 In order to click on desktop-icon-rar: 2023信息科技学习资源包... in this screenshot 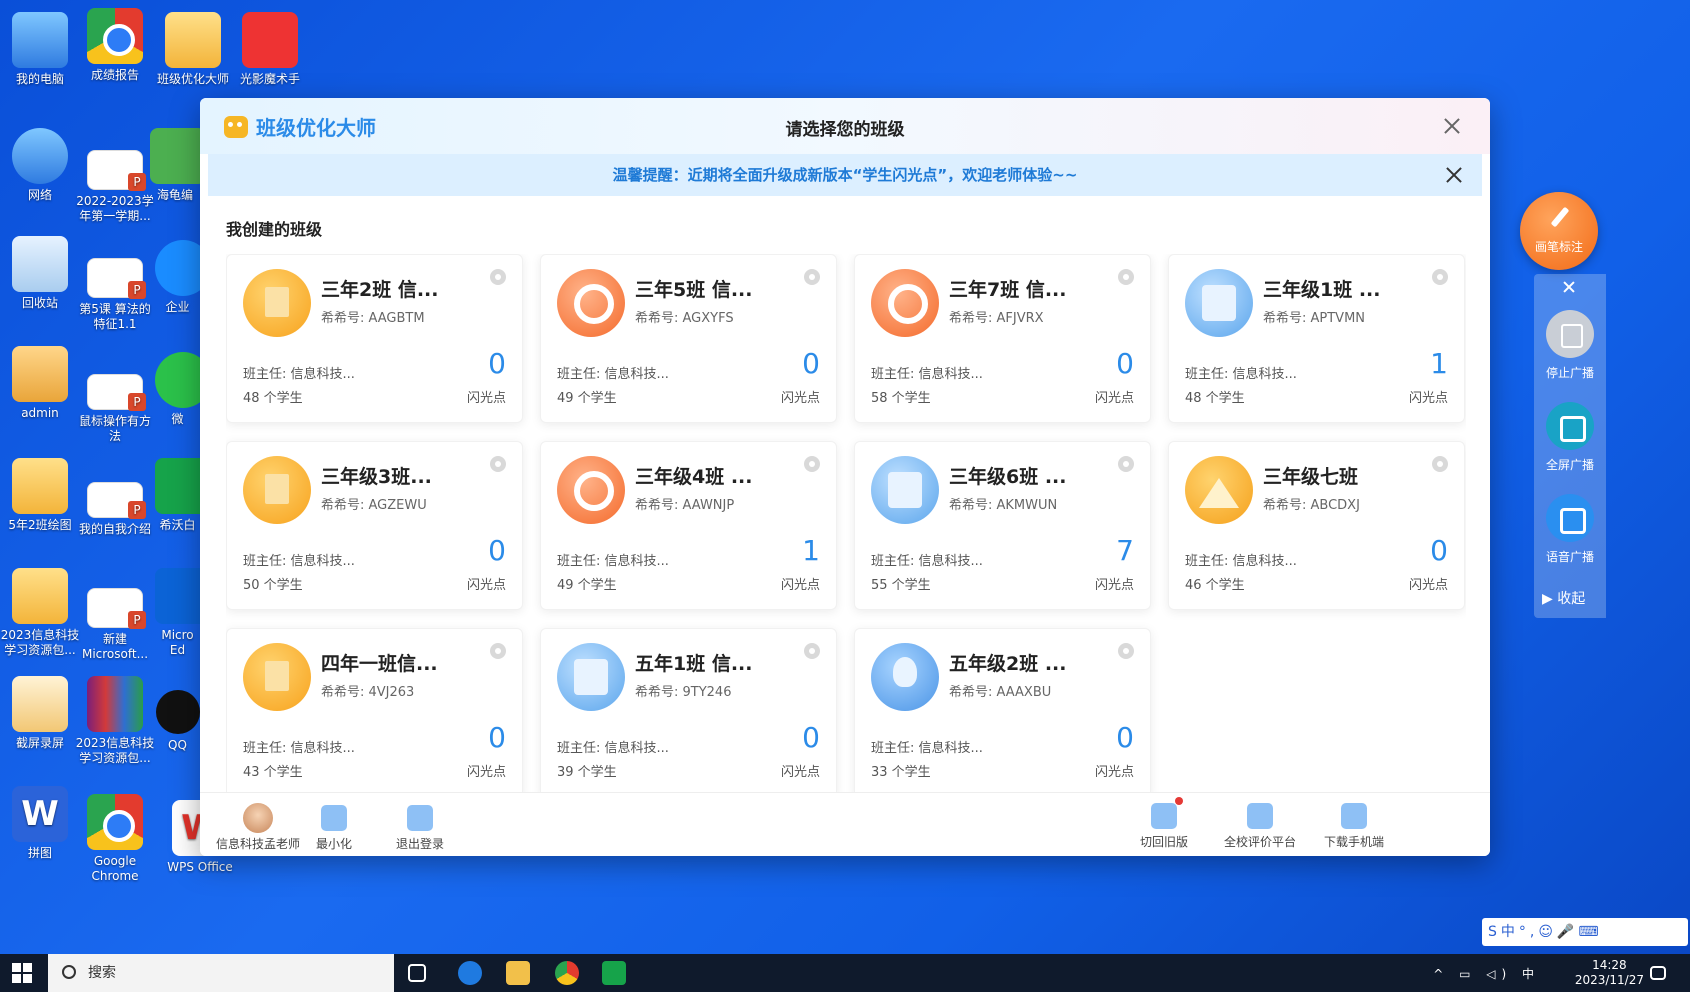, I will do `click(115, 721)`.